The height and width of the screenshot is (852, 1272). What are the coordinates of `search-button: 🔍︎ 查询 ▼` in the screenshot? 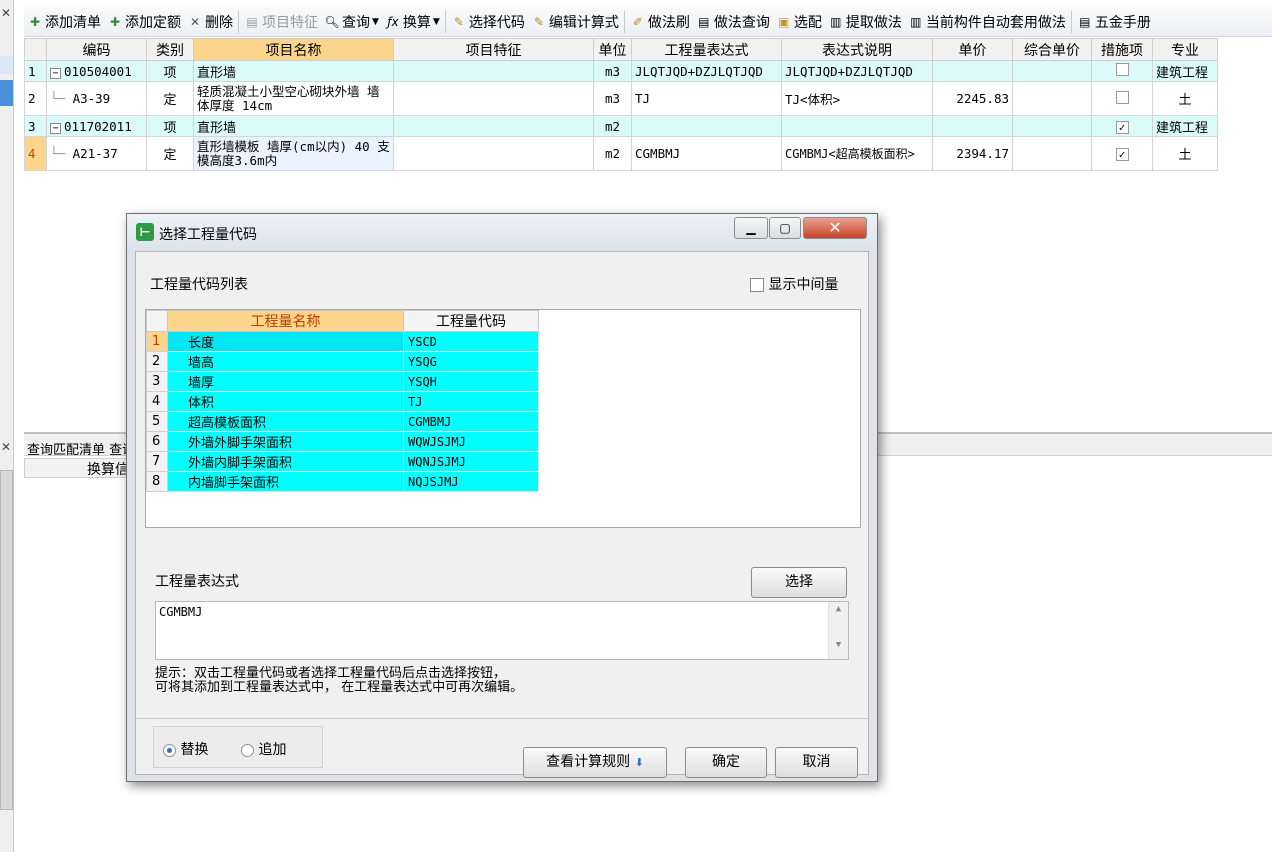 It's located at (351, 22).